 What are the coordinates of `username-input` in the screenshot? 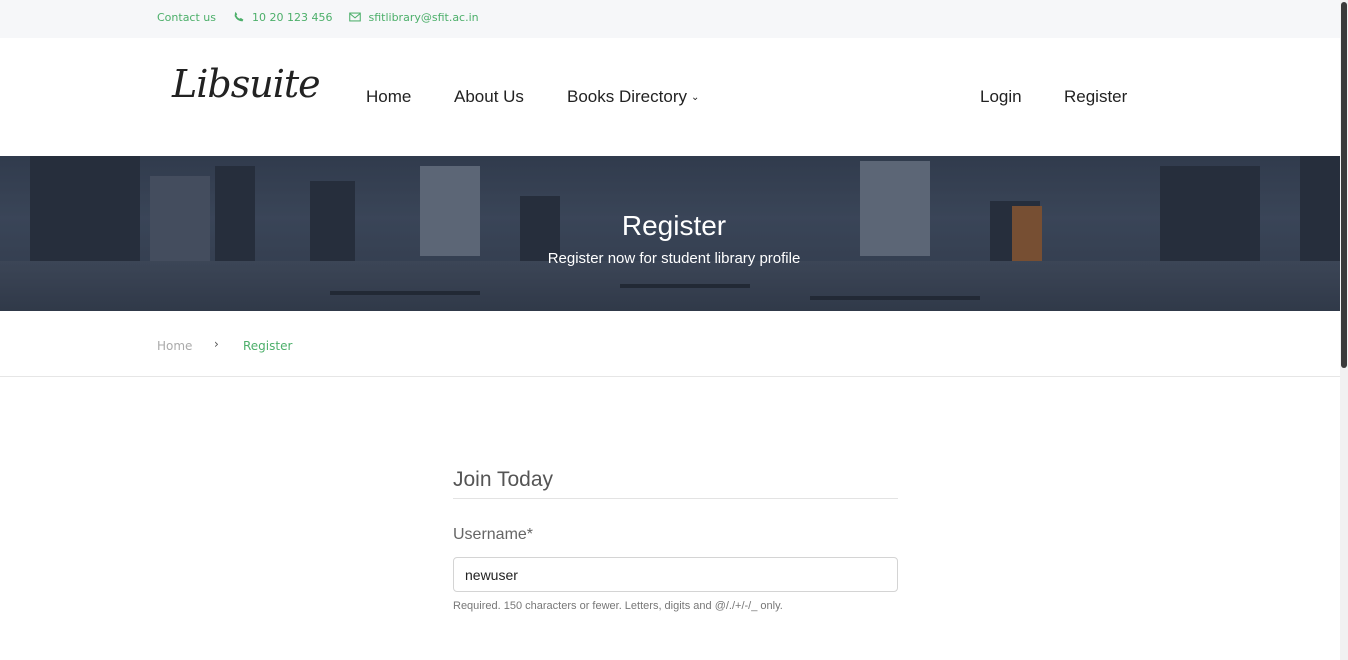 It's located at (675, 574).